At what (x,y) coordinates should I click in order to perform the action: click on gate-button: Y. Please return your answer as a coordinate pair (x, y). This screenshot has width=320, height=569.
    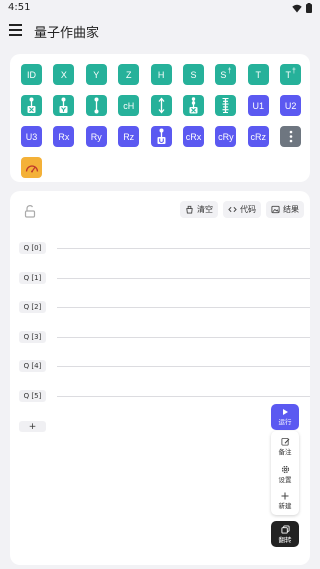
    Looking at the image, I should click on (96, 74).